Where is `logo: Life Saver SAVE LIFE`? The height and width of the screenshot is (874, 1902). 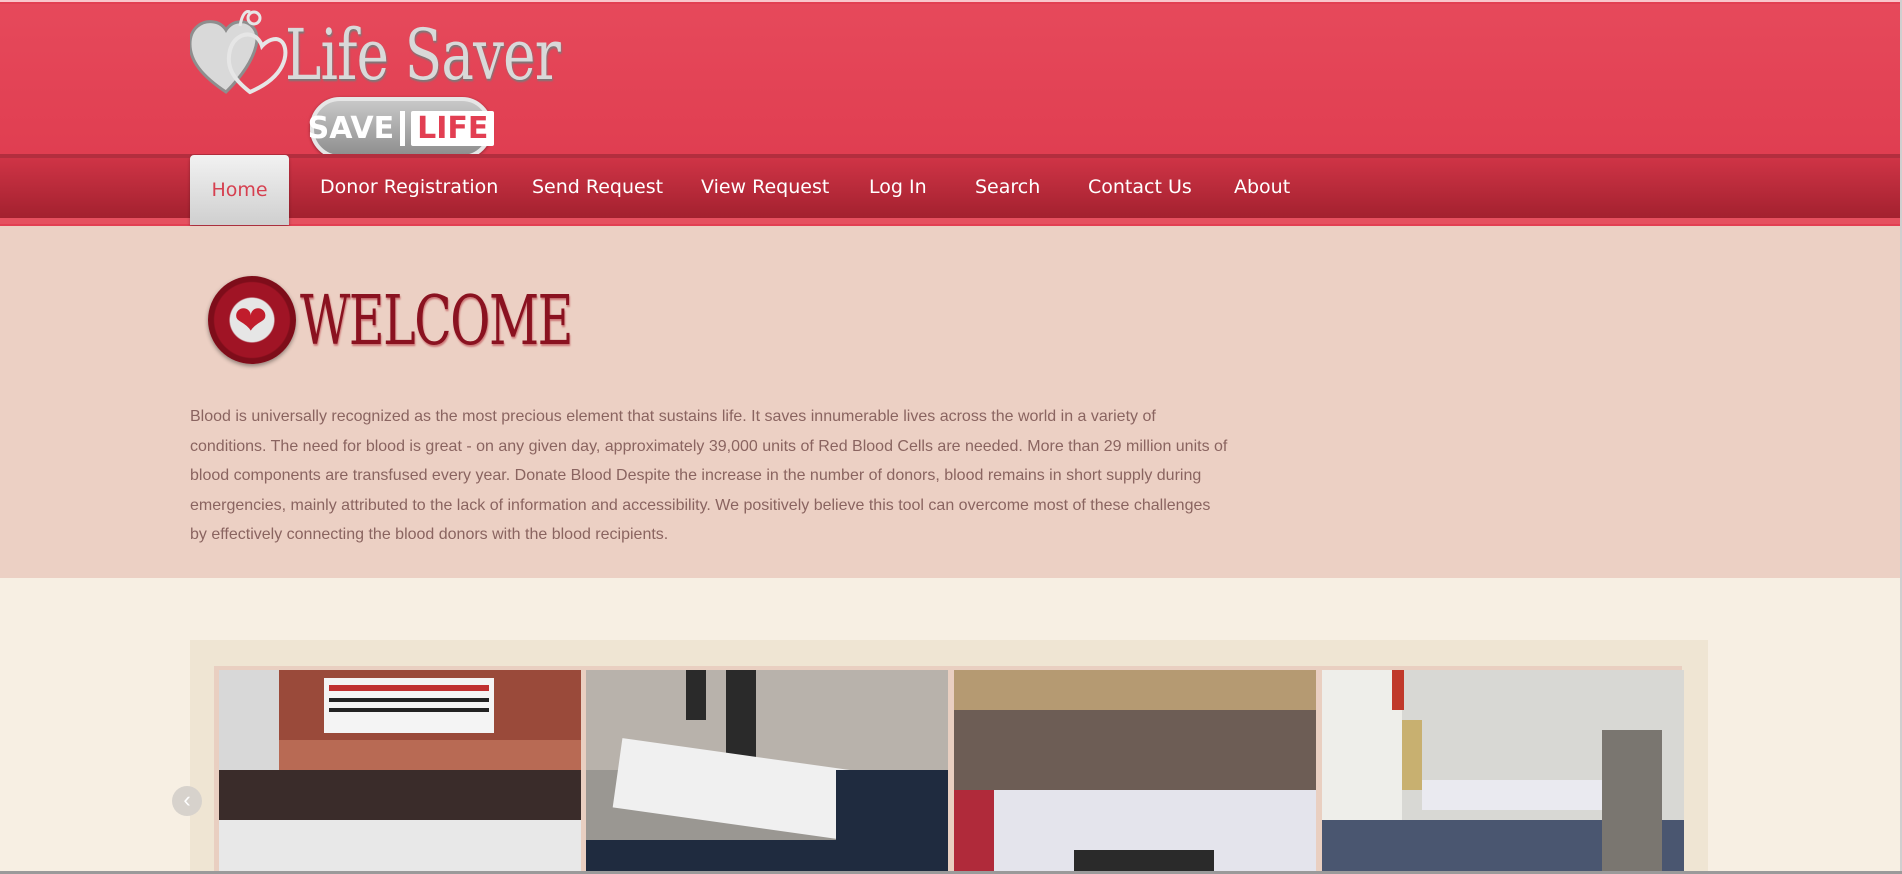
logo: Life Saver SAVE LIFE is located at coordinates (380, 81).